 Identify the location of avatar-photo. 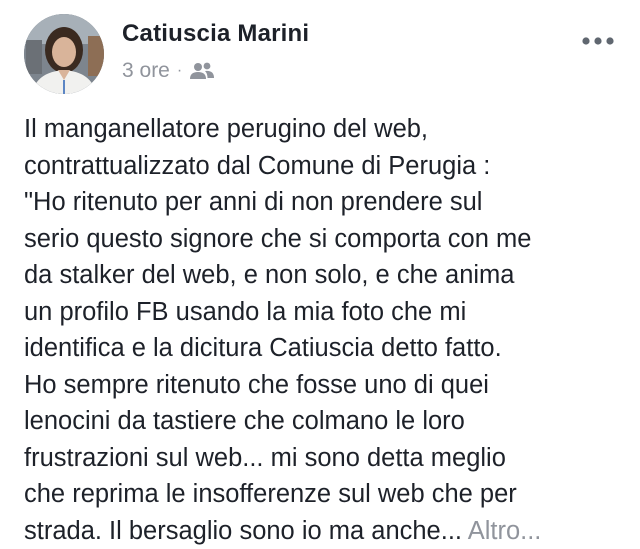
(64, 54).